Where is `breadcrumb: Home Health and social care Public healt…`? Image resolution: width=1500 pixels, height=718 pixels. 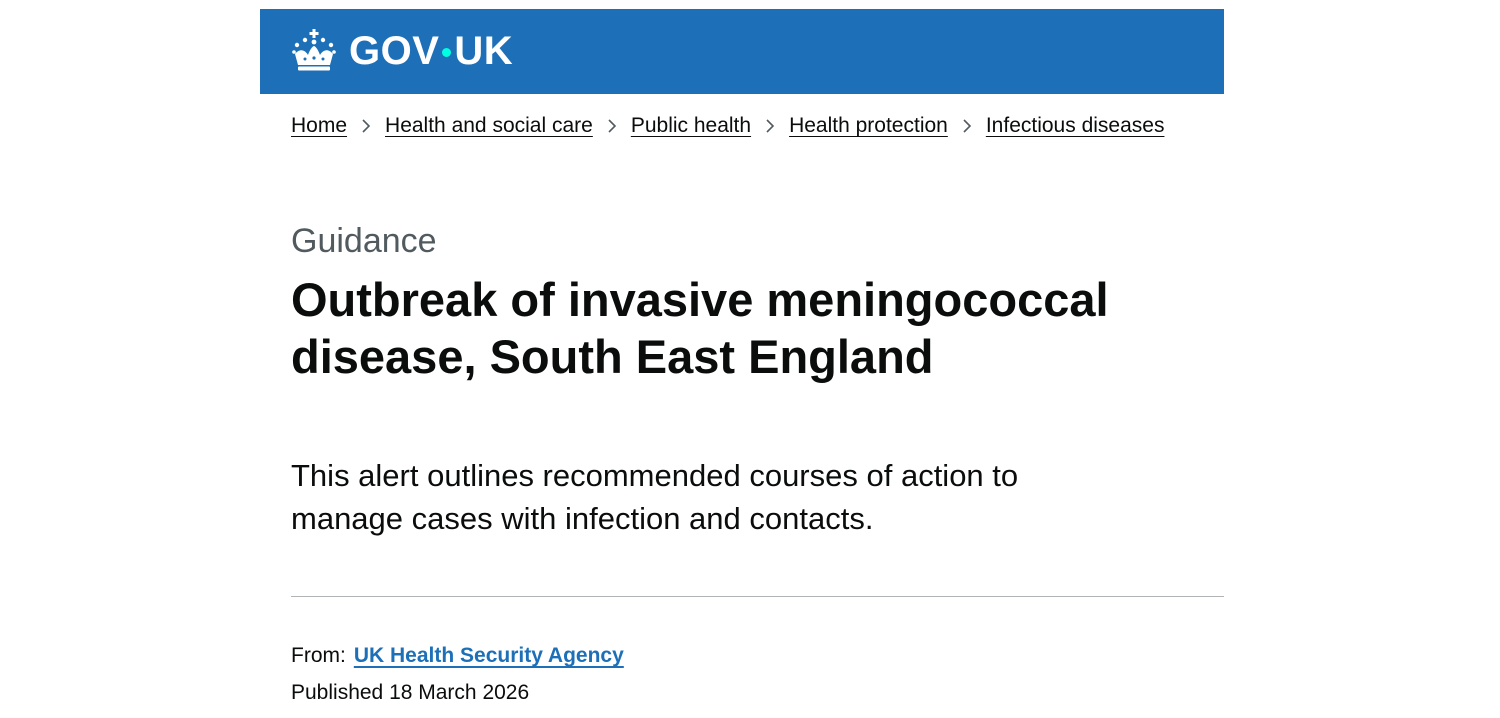
breadcrumb: Home Health and social care Public healt… is located at coordinates (727, 126).